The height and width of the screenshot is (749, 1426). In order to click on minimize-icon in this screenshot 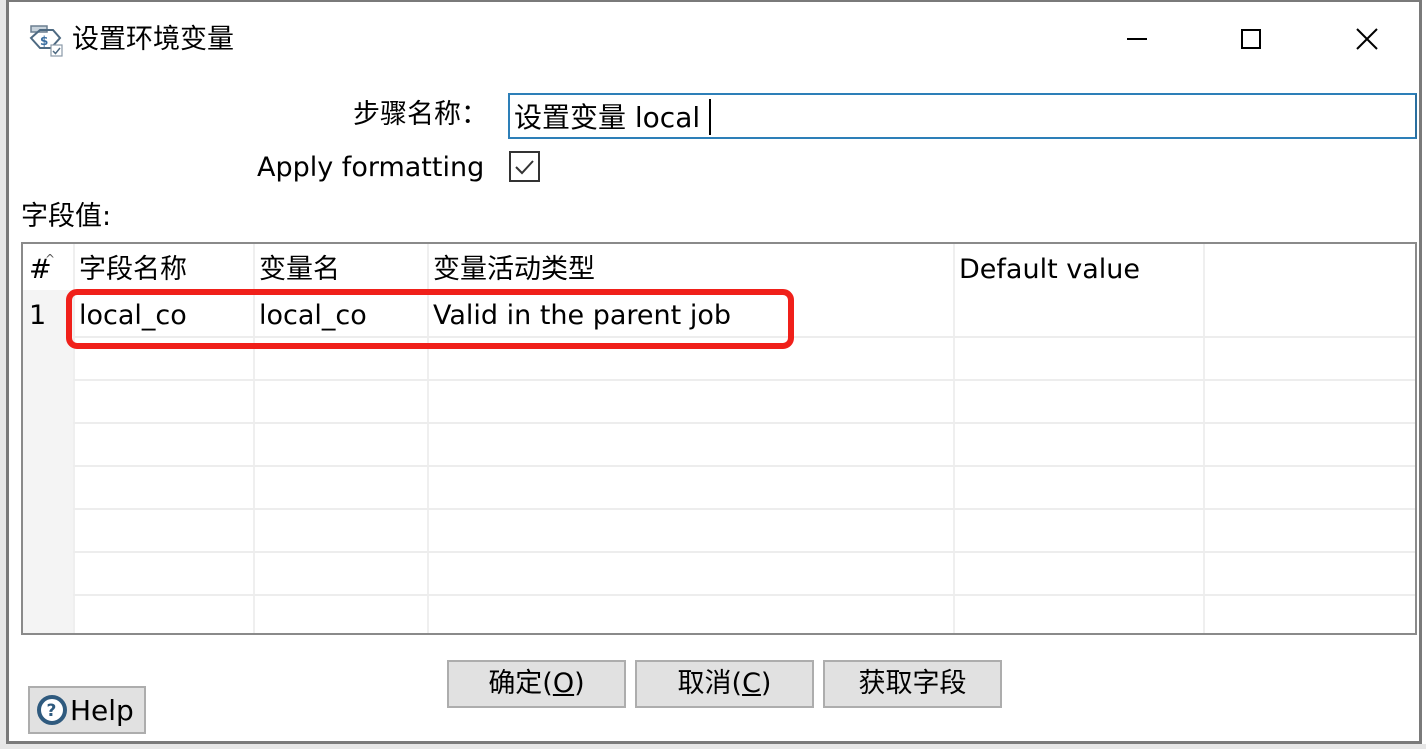, I will do `click(1137, 39)`.